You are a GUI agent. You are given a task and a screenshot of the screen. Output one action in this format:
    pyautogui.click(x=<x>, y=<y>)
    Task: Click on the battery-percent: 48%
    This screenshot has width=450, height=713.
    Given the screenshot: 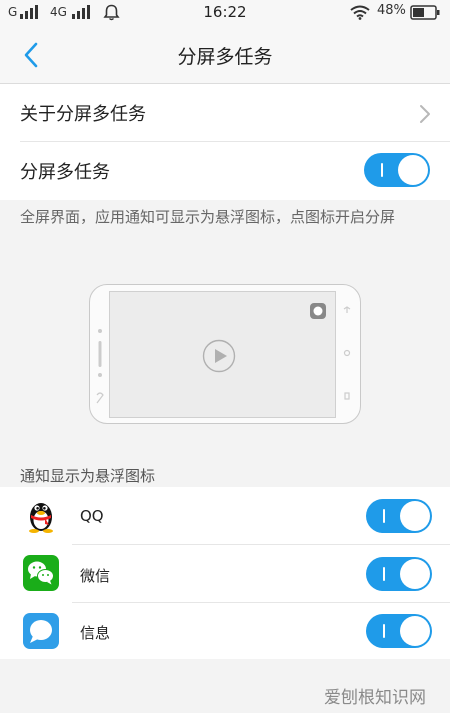 What is the action you would take?
    pyautogui.click(x=391, y=10)
    